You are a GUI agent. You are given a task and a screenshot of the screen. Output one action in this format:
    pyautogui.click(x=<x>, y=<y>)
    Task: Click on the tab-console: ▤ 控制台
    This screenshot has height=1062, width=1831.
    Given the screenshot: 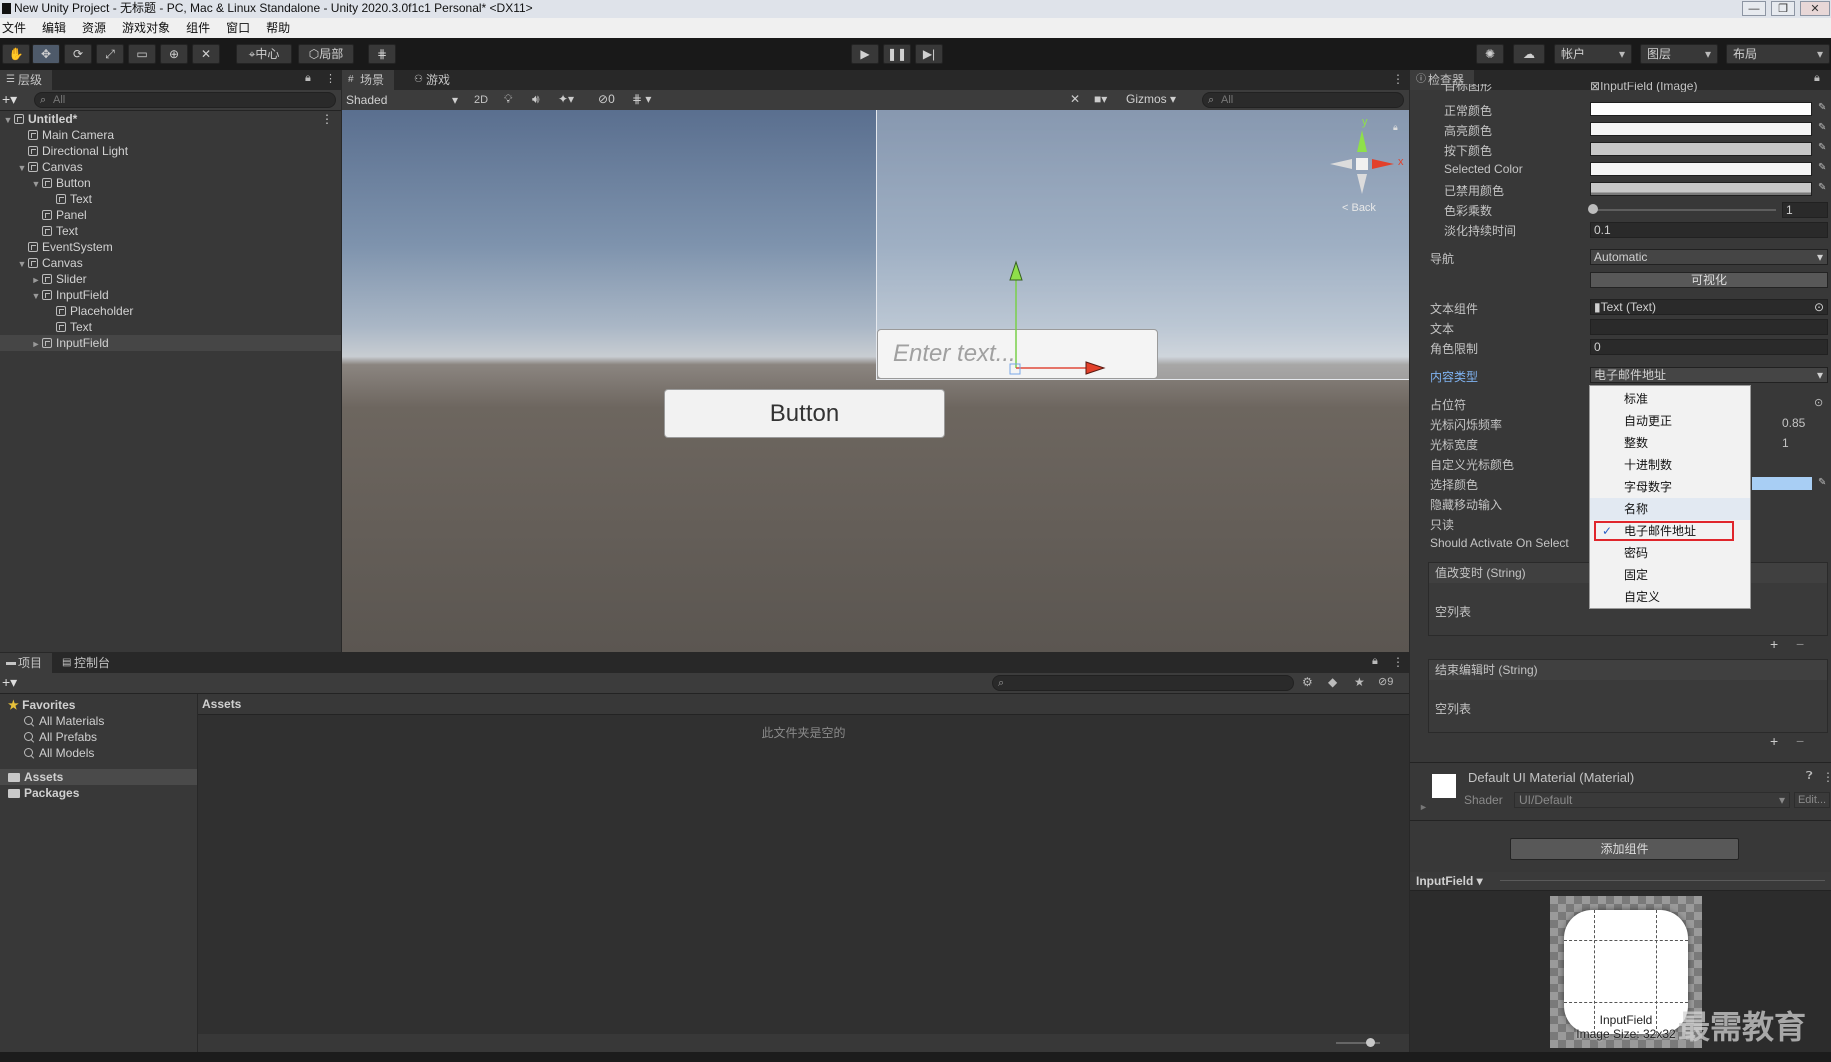 What is the action you would take?
    pyautogui.click(x=88, y=663)
    